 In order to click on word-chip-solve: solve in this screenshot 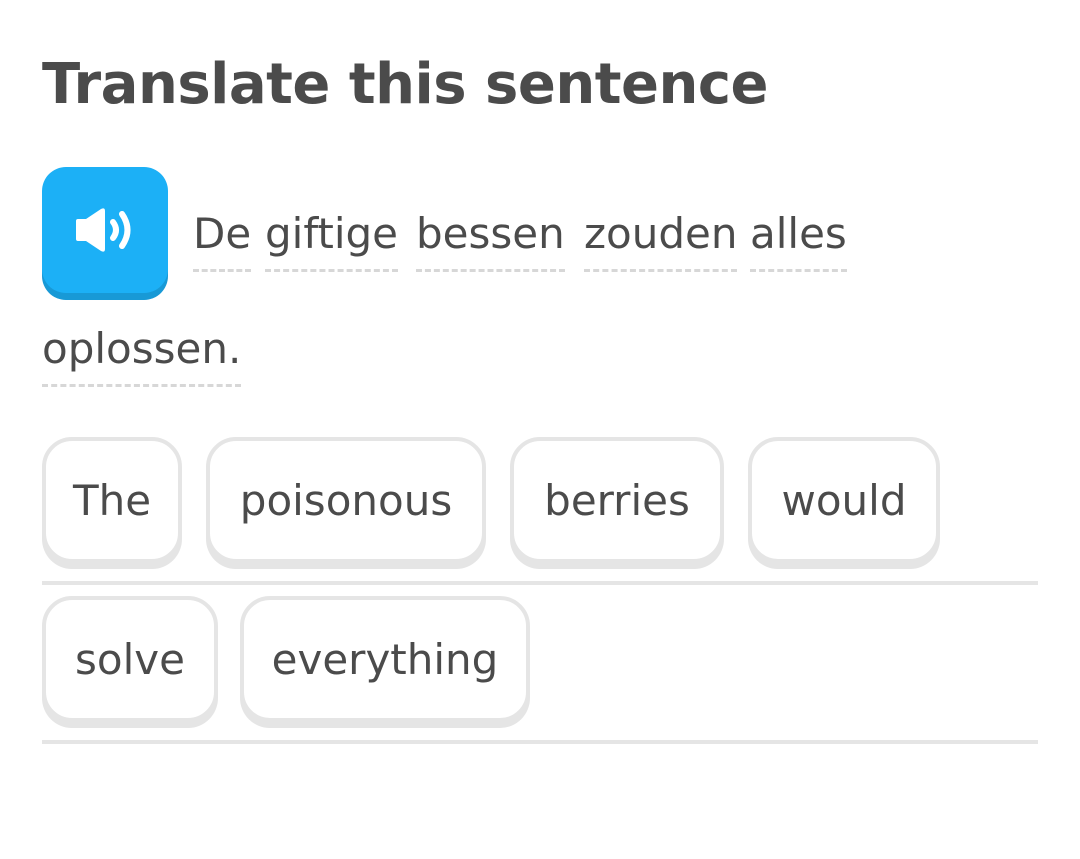, I will do `click(130, 659)`.